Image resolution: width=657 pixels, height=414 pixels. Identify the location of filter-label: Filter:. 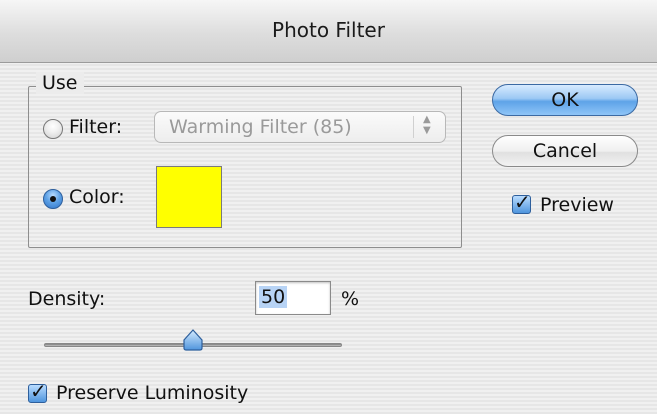
(96, 127).